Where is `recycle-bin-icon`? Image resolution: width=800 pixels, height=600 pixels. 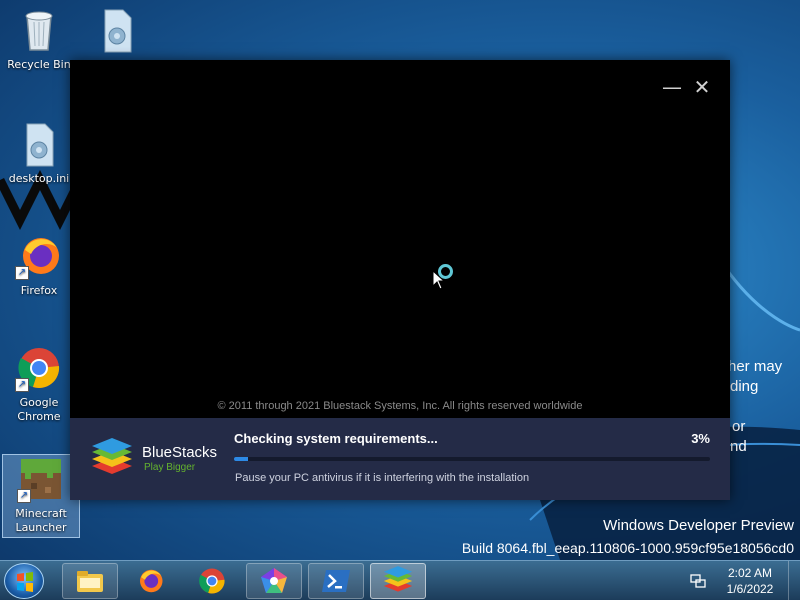
recycle-bin-icon is located at coordinates (39, 30).